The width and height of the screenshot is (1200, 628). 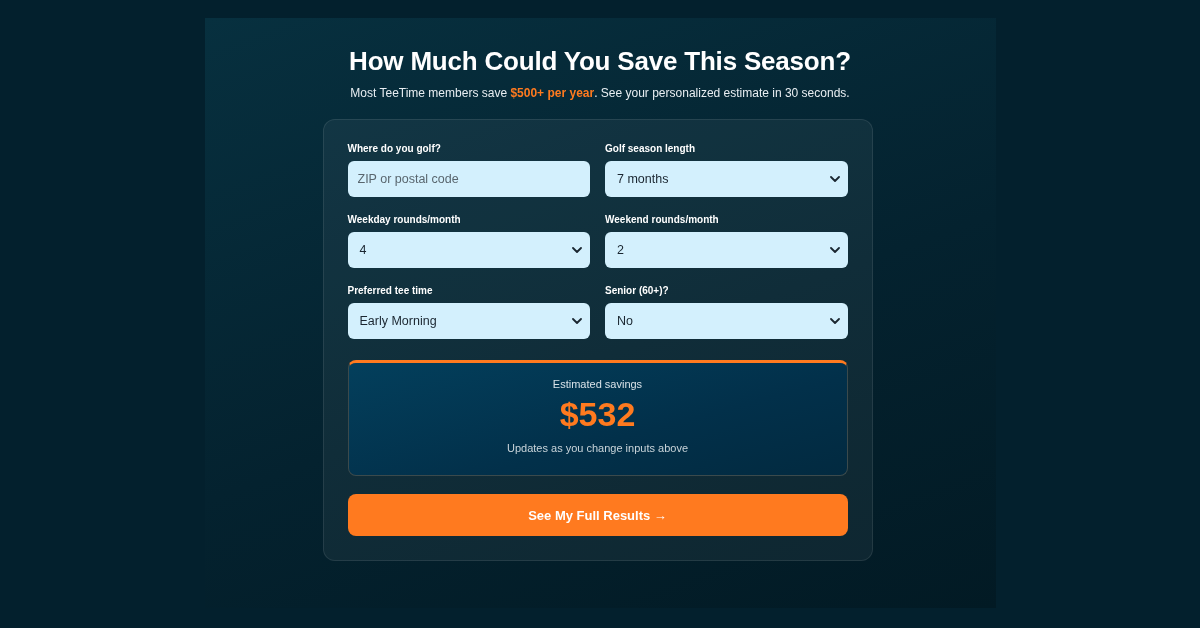 I want to click on field-label: Where do you golf?, so click(x=394, y=149).